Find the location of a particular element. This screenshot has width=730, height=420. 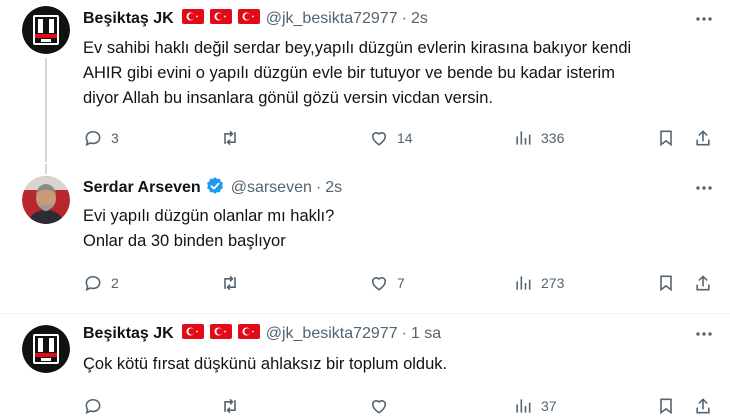

like-button: 7 is located at coordinates (387, 283).